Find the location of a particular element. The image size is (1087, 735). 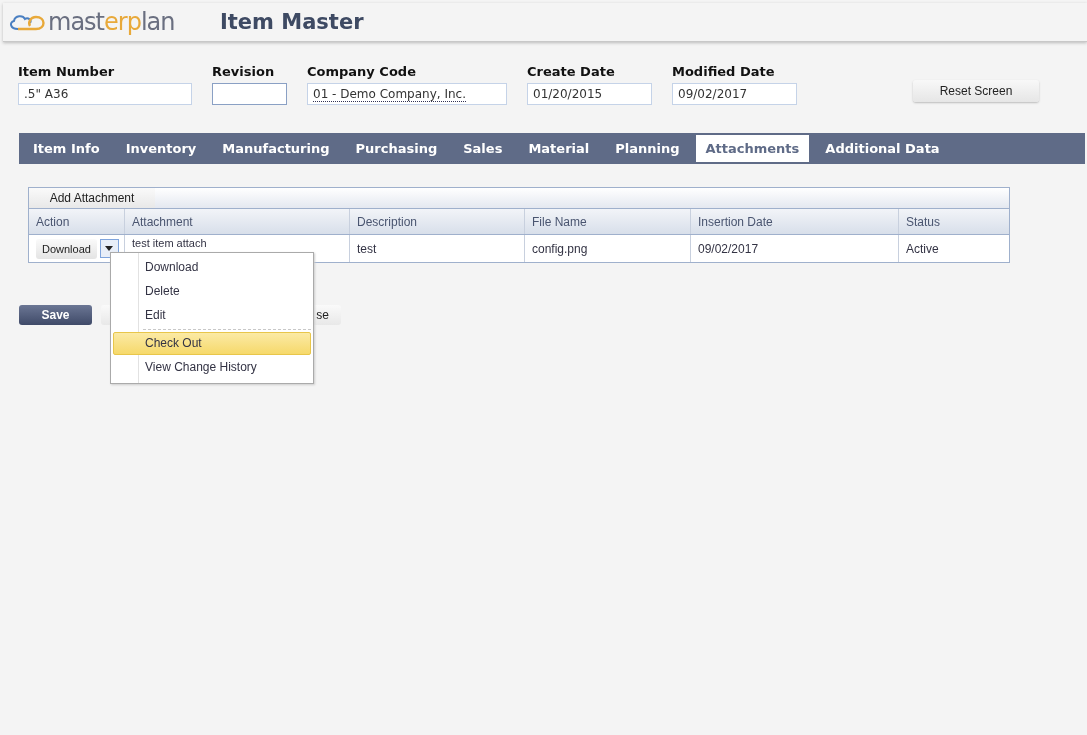

input-field: .5" A36 is located at coordinates (105, 94).